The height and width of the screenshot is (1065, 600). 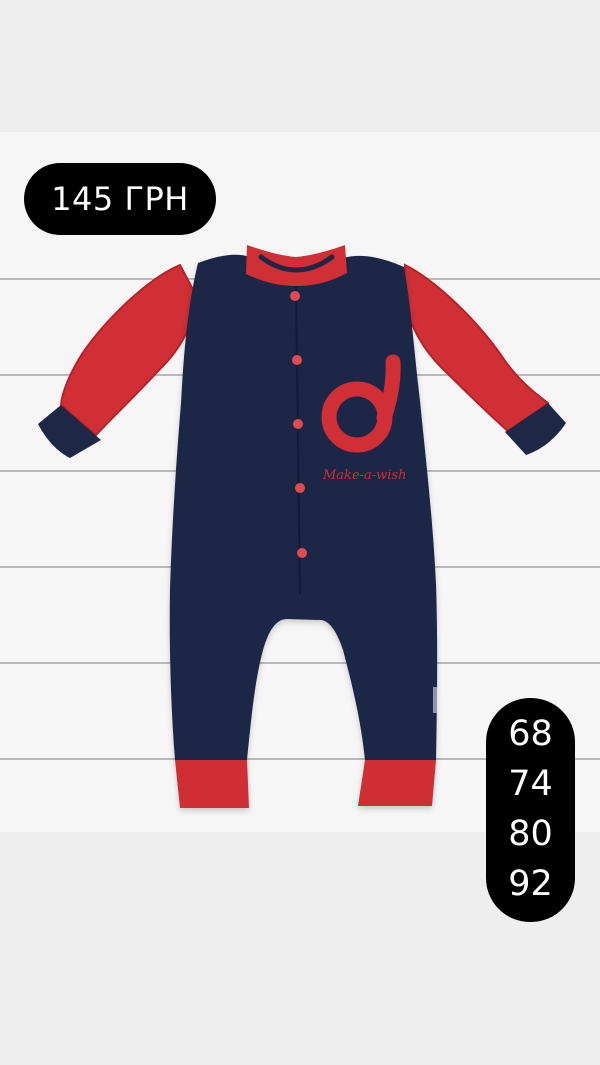 What do you see at coordinates (120, 199) in the screenshot?
I see `price-badge: 145 ГРН` at bounding box center [120, 199].